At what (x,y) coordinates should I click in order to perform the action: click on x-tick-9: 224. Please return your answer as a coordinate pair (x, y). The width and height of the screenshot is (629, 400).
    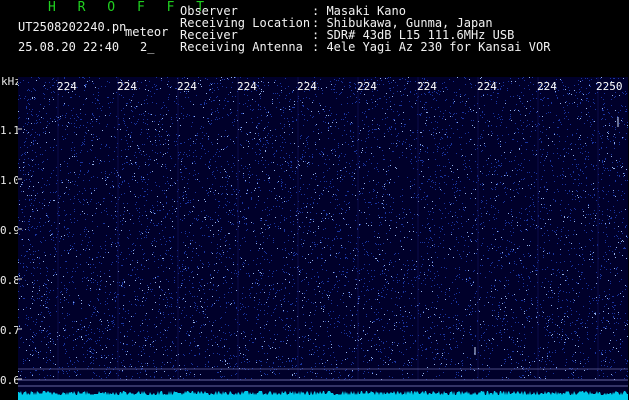
    Looking at the image, I should click on (547, 86).